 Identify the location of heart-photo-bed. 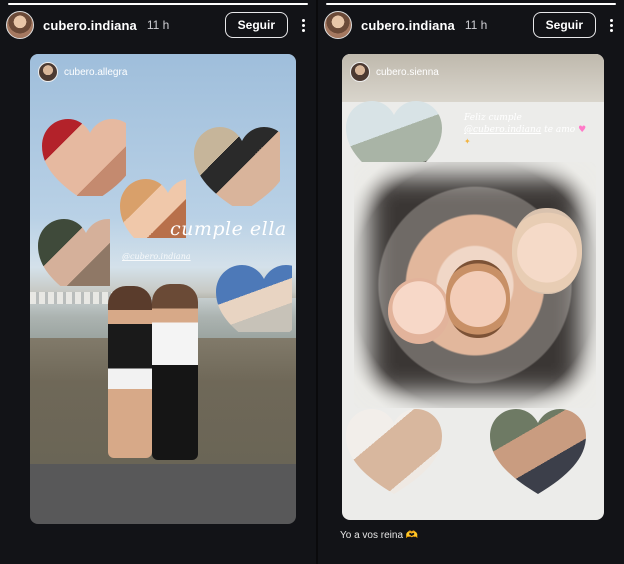
(400, 462).